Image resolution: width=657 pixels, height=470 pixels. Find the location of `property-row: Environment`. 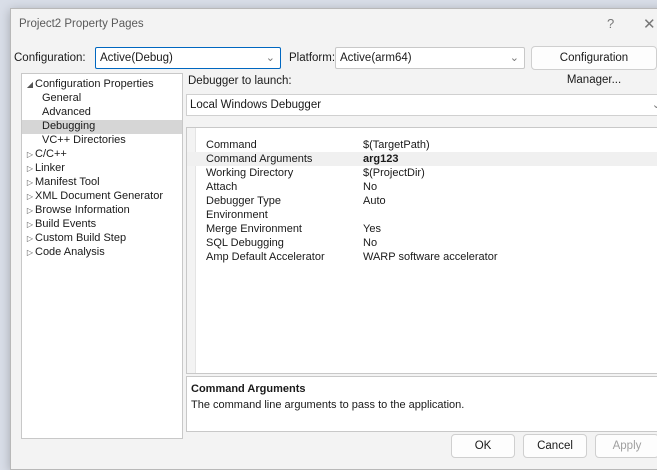

property-row: Environment is located at coordinates (422, 215).